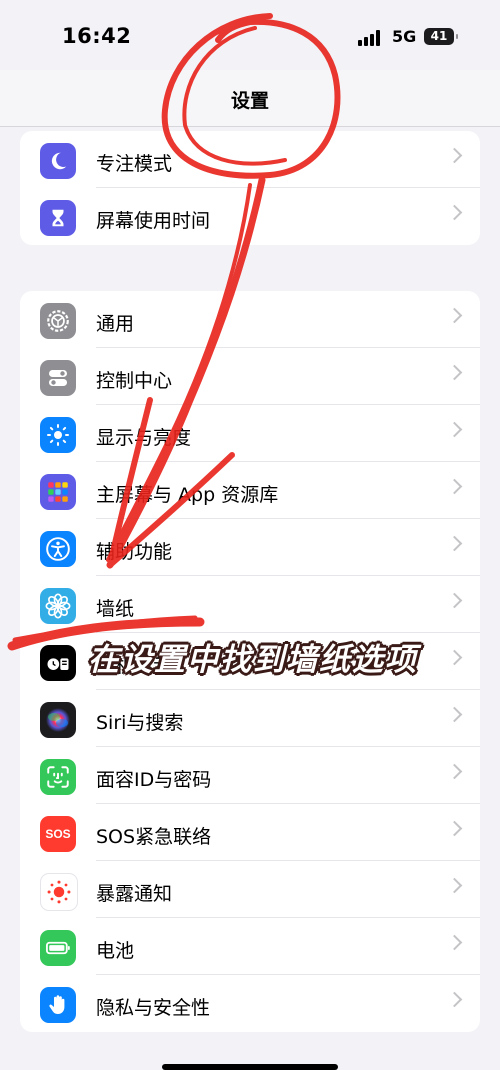  What do you see at coordinates (250, 1067) in the screenshot?
I see `home-indicator` at bounding box center [250, 1067].